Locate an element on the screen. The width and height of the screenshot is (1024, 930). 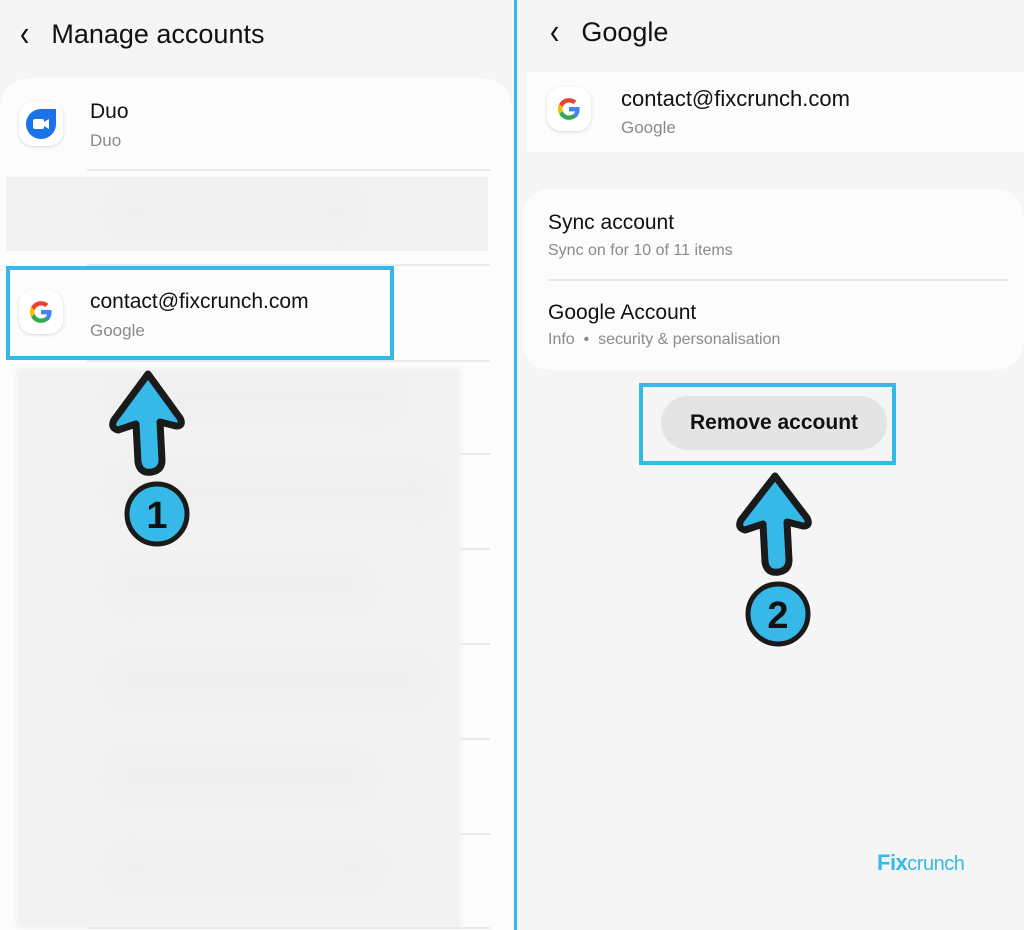
account-type: Google is located at coordinates (648, 127).